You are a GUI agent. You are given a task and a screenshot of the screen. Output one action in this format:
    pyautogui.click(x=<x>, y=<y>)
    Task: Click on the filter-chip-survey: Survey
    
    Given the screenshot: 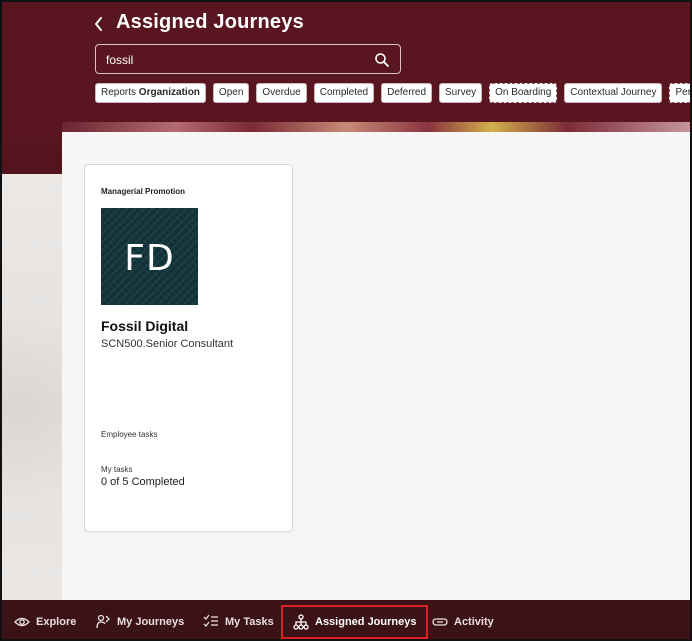 What is the action you would take?
    pyautogui.click(x=461, y=93)
    